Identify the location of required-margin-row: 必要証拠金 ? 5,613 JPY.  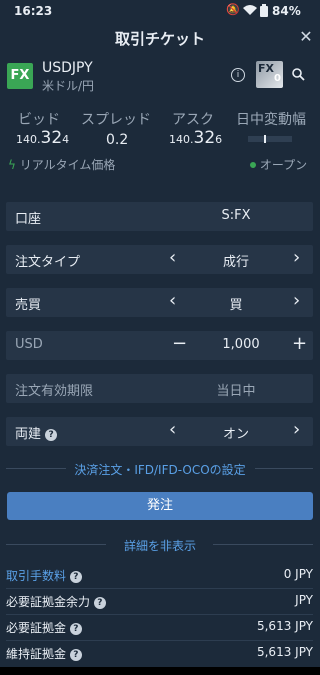
(159, 627).